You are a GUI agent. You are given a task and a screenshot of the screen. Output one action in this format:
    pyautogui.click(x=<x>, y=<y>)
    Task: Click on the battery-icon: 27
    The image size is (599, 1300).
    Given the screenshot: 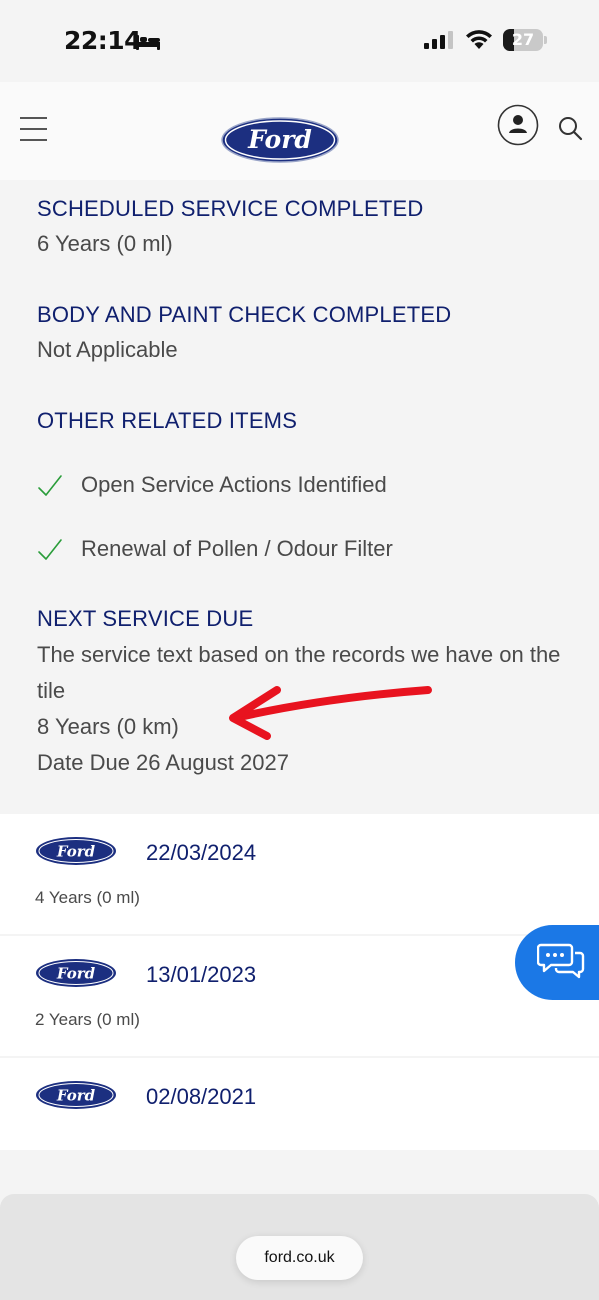 What is the action you would take?
    pyautogui.click(x=525, y=40)
    